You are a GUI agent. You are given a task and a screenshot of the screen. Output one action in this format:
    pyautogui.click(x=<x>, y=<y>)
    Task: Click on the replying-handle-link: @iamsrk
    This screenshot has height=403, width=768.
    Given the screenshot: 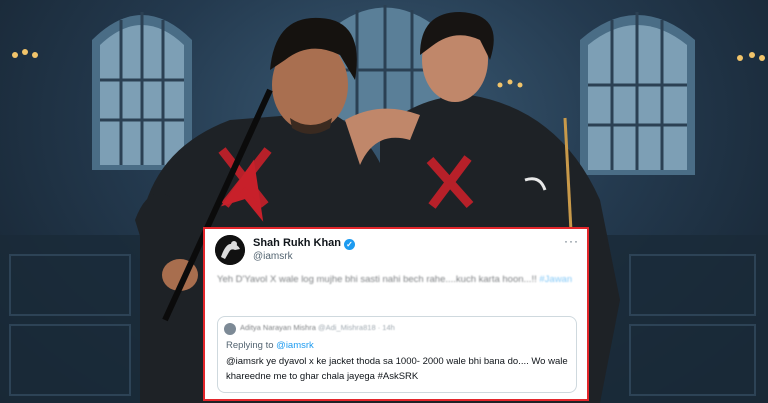 What is the action you would take?
    pyautogui.click(x=295, y=345)
    